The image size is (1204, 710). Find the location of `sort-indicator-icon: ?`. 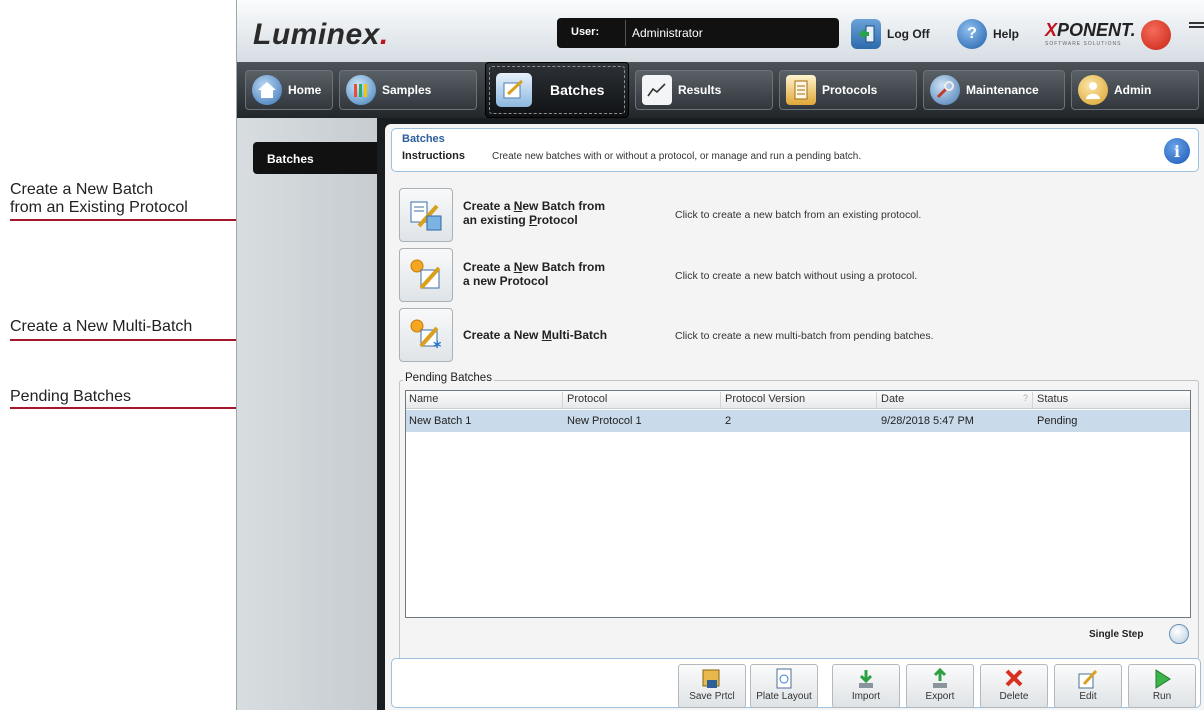

sort-indicator-icon: ? is located at coordinates (1026, 398).